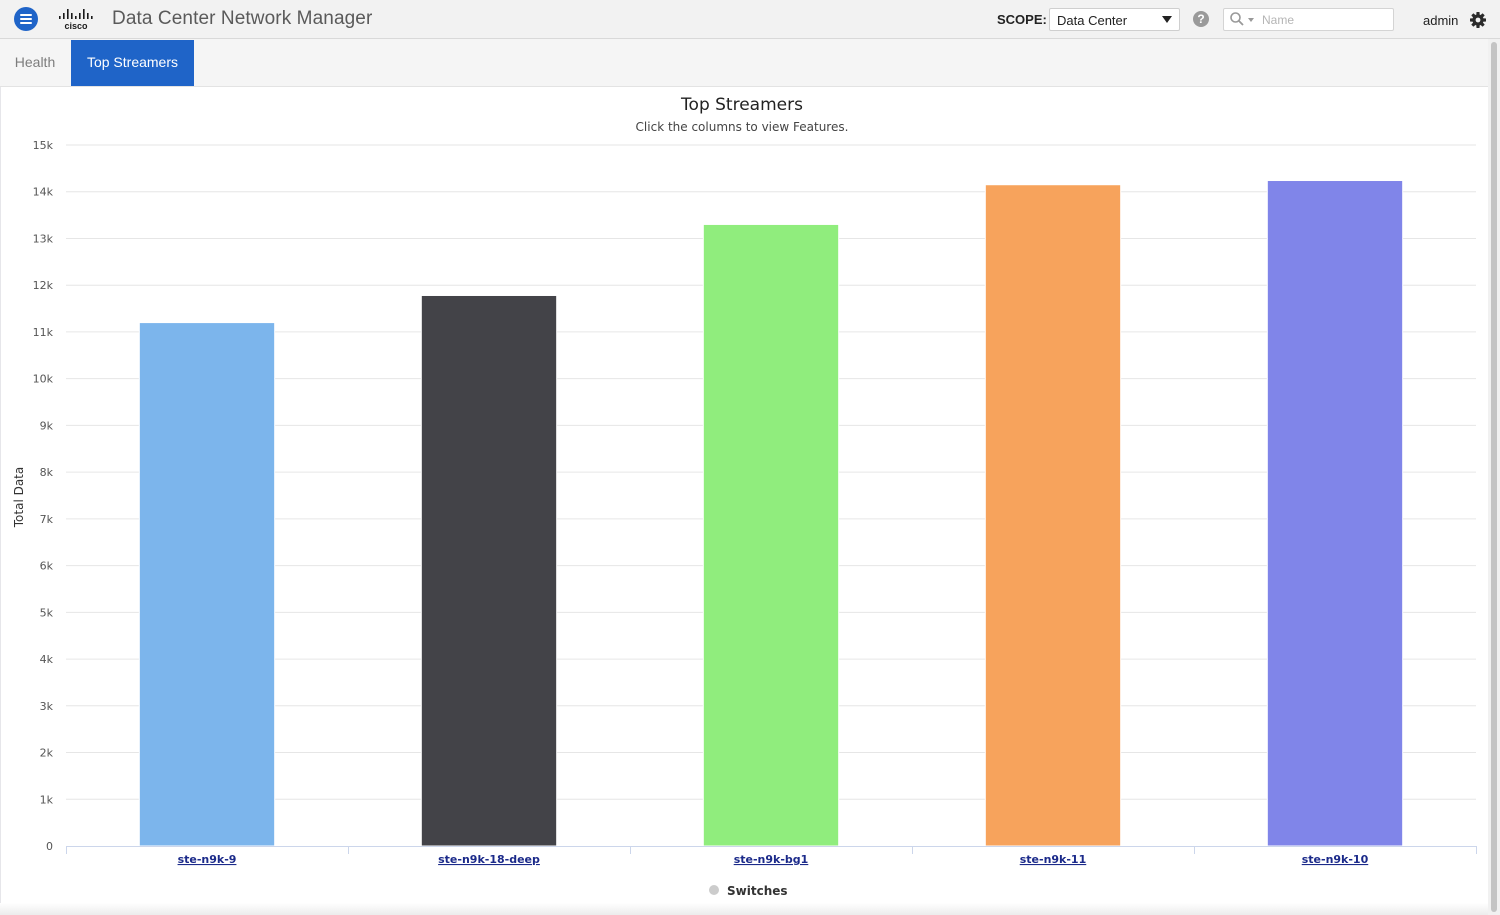 This screenshot has width=1500, height=915. Describe the element at coordinates (771, 535) in the screenshot. I see `bar-ste-n9k-bg1` at that location.